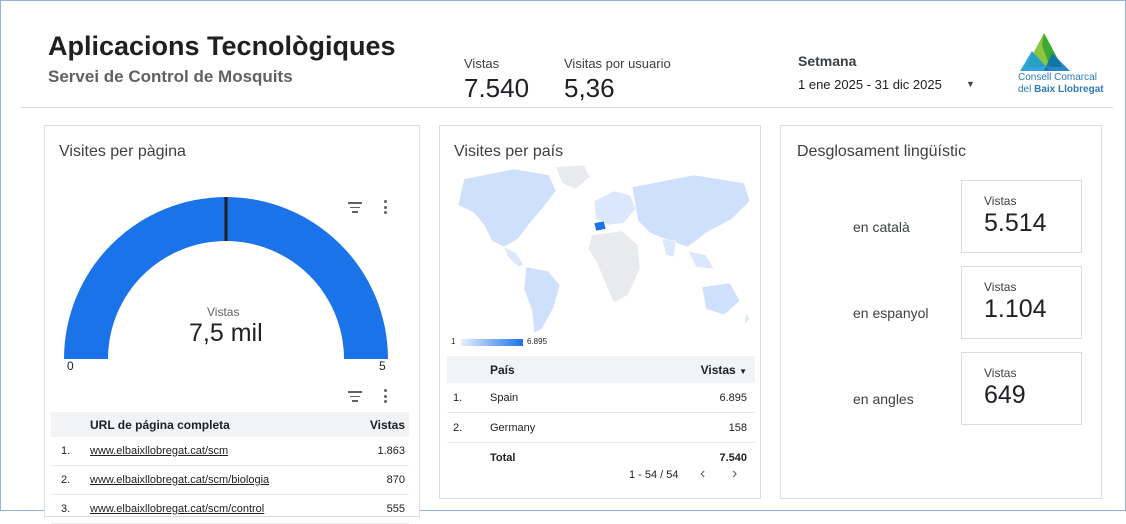 This screenshot has width=1126, height=524. Describe the element at coordinates (573, 177) in the screenshot. I see `map-greenland` at that location.